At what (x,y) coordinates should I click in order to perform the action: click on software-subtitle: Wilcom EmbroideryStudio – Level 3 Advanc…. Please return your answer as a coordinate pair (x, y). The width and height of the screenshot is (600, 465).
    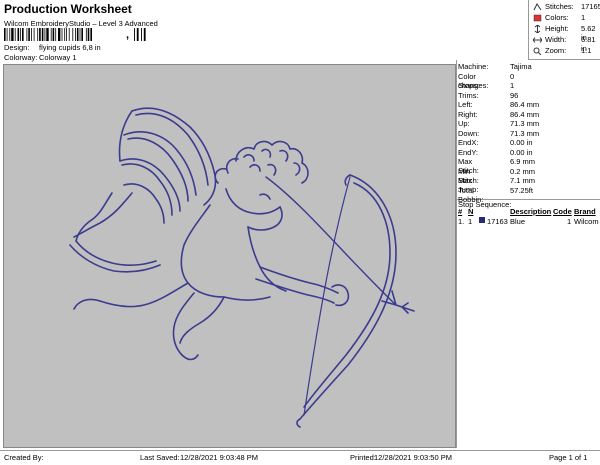
    Looking at the image, I should click on (81, 23).